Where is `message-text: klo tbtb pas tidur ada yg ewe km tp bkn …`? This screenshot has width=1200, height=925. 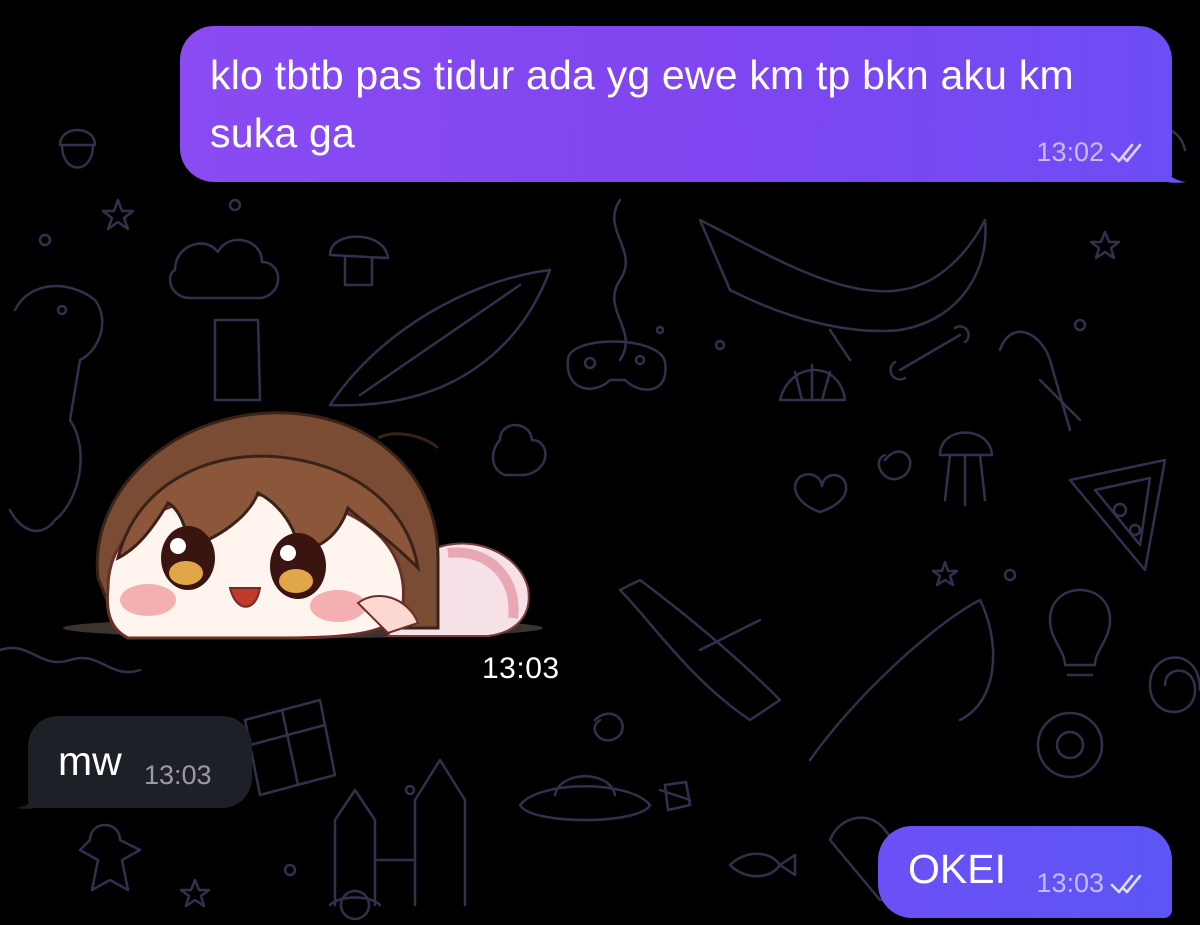 message-text: klo tbtb pas tidur ada yg ewe km tp bkn … is located at coordinates (642, 104).